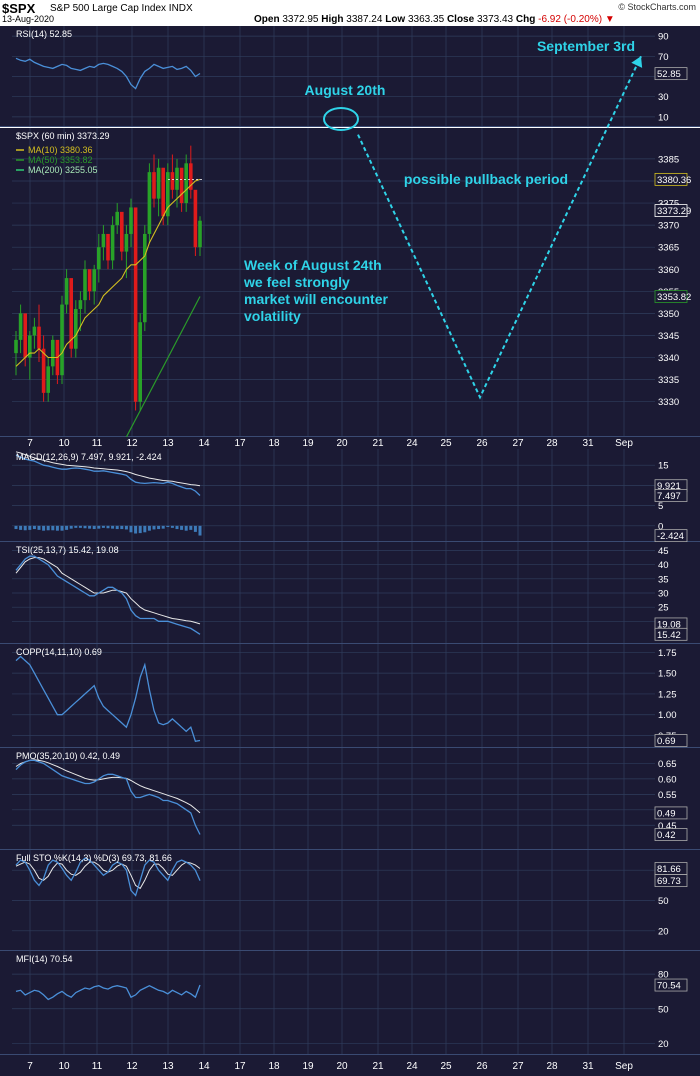 The height and width of the screenshot is (1076, 700). What do you see at coordinates (64, 1066) in the screenshot?
I see `date-axis-label: 10` at bounding box center [64, 1066].